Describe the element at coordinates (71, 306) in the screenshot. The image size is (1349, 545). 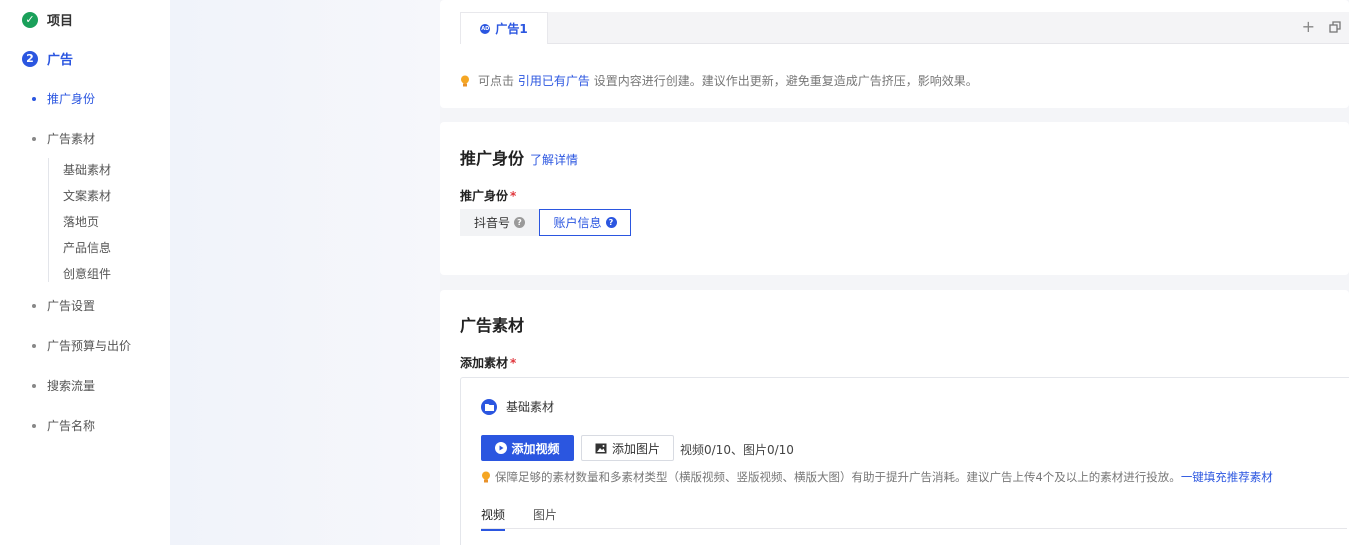
I see `sidebar-item-label: 广告设置` at that location.